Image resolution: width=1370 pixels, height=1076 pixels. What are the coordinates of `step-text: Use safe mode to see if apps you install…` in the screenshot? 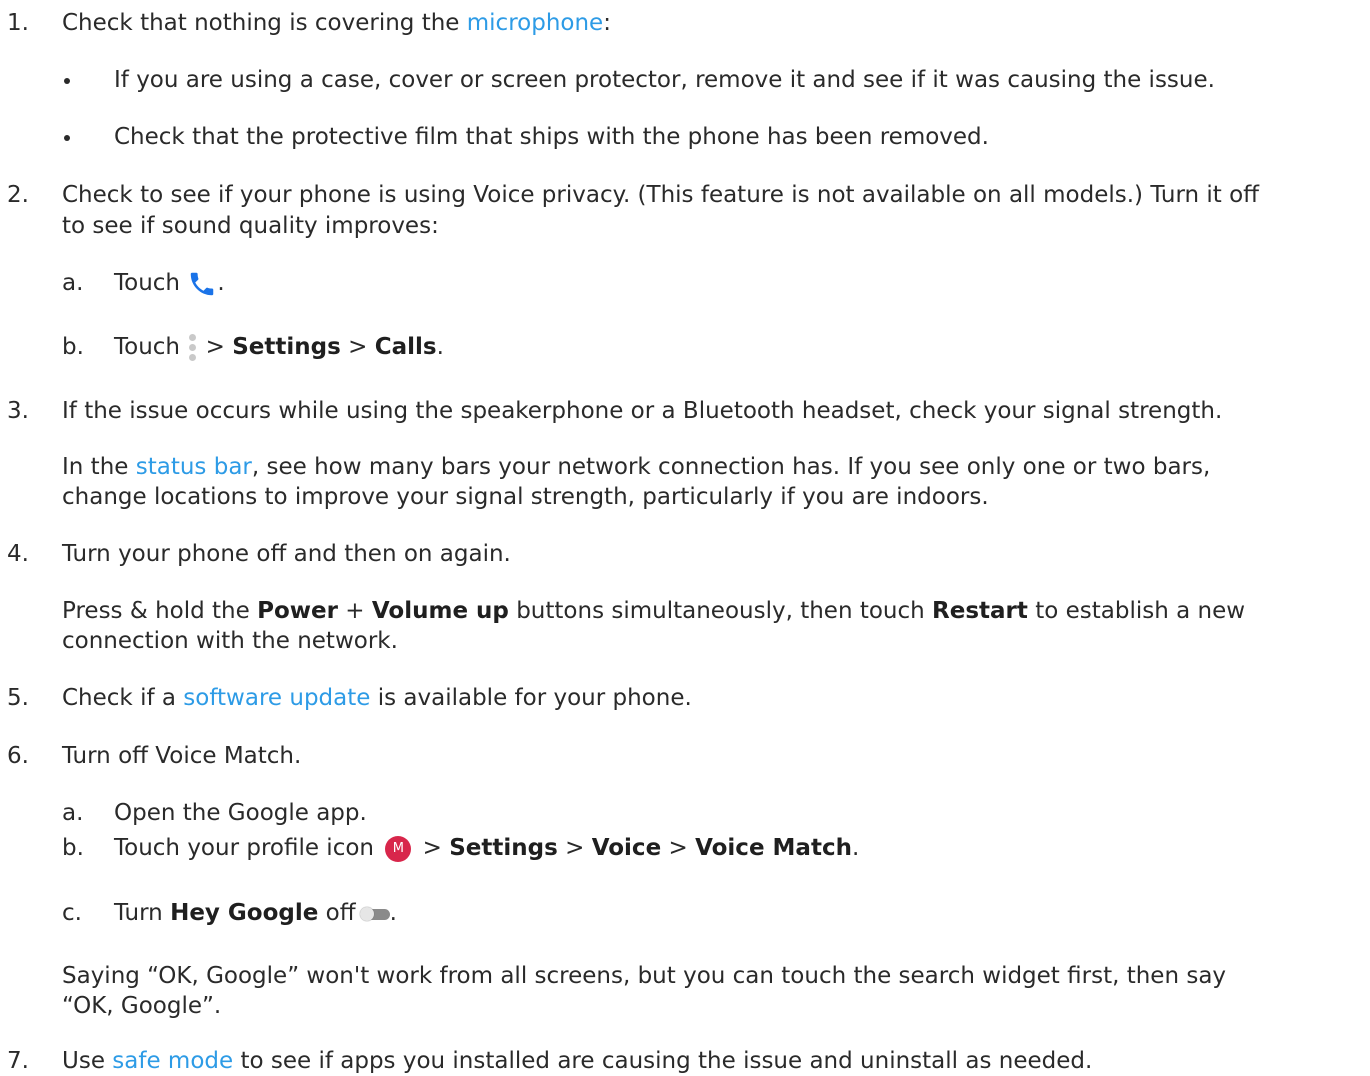 It's located at (577, 1061).